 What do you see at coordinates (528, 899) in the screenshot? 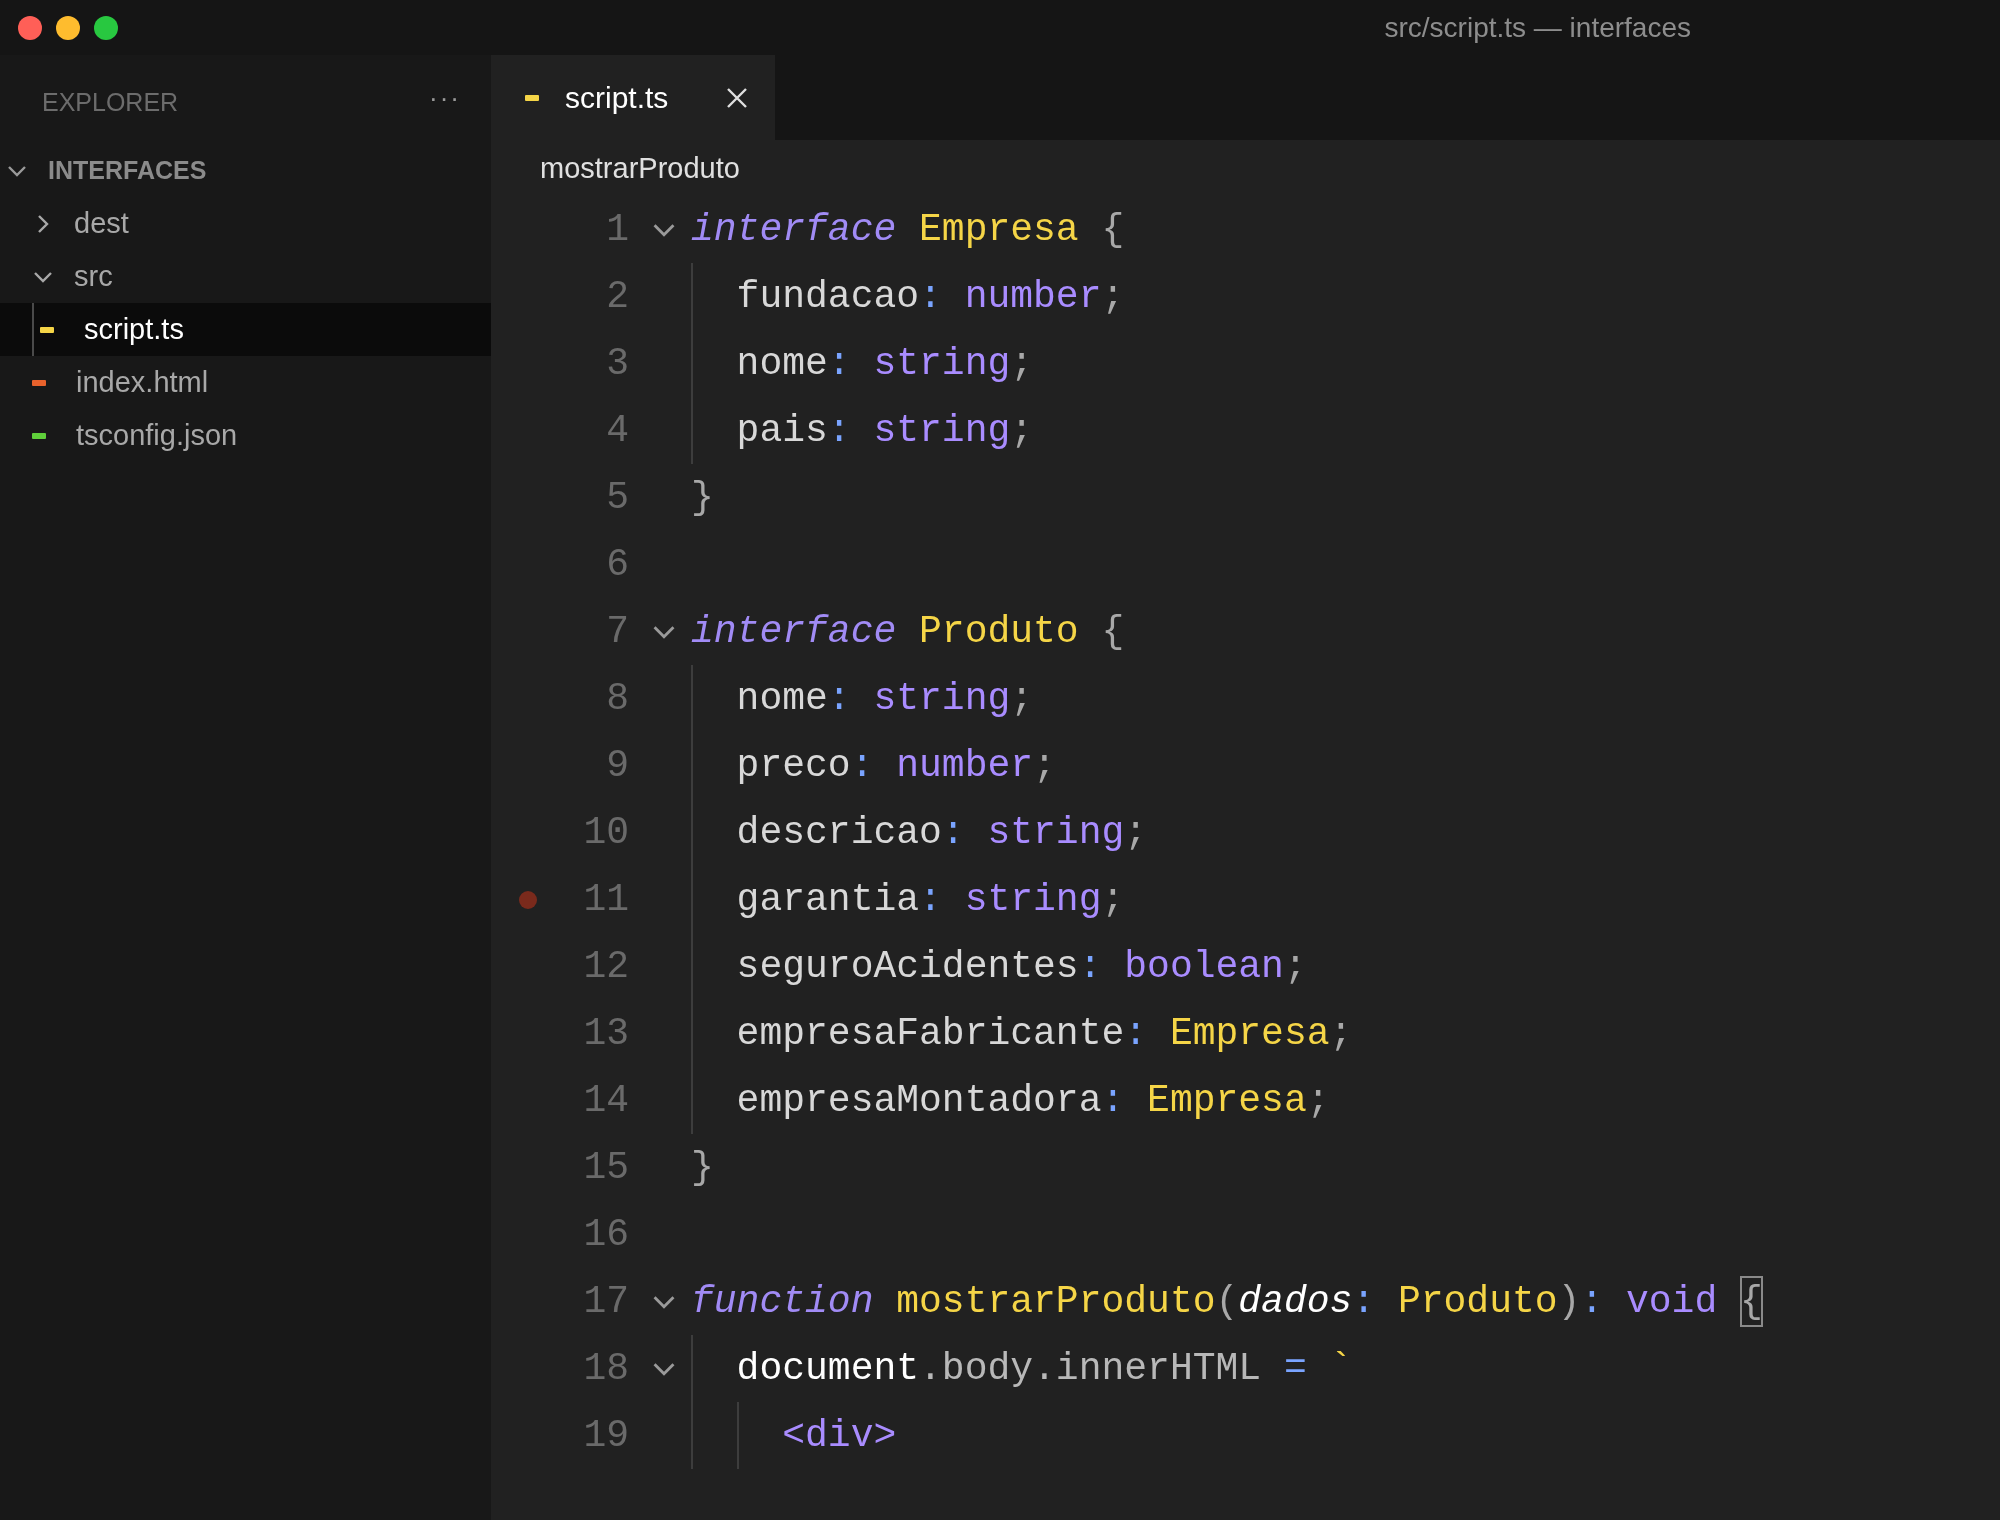
I see `breakpoint-dot` at bounding box center [528, 899].